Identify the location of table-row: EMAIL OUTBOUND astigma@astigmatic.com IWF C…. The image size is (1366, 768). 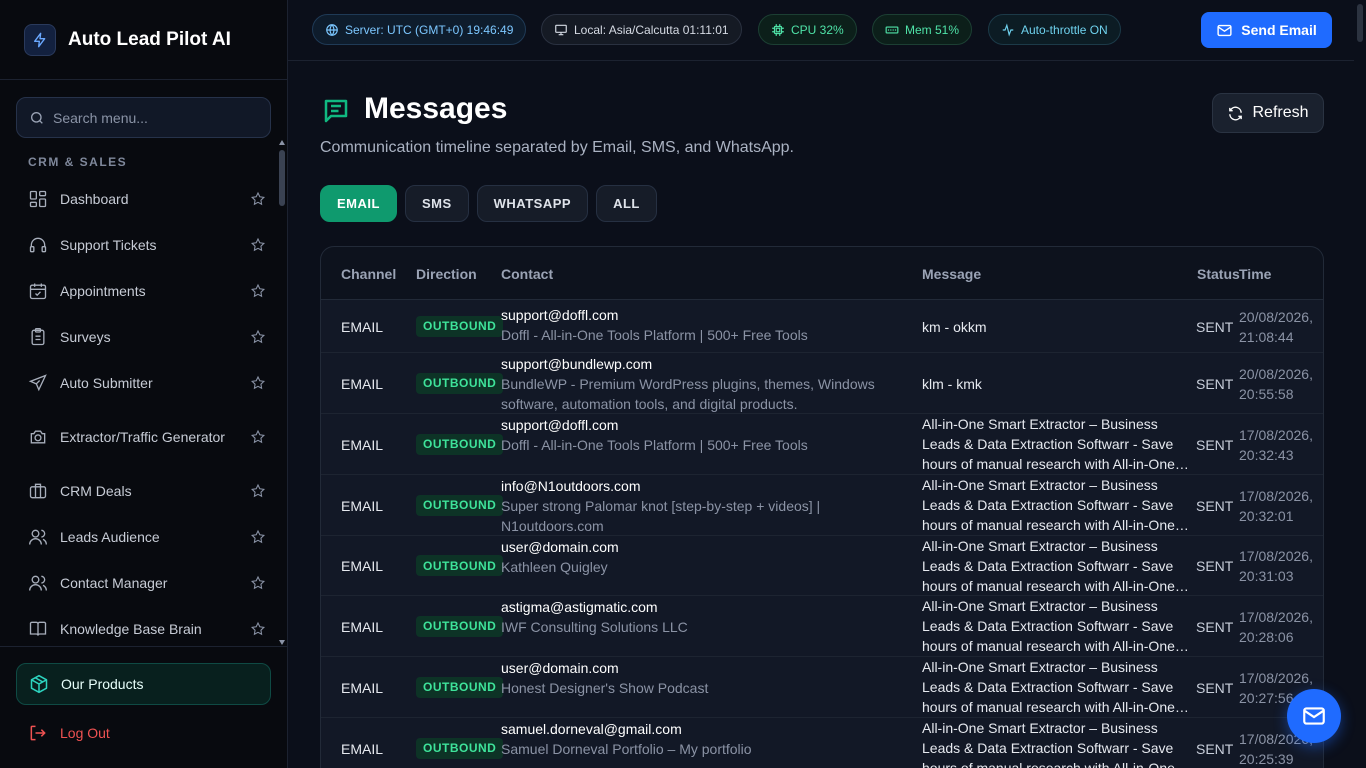
(822, 626).